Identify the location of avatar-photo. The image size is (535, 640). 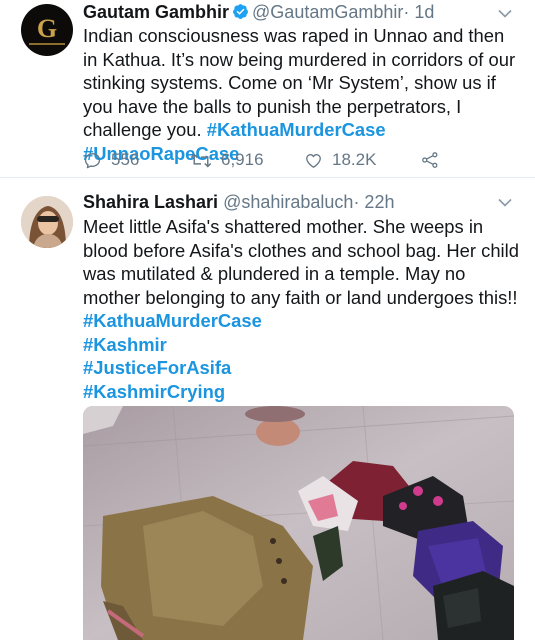
(47, 222).